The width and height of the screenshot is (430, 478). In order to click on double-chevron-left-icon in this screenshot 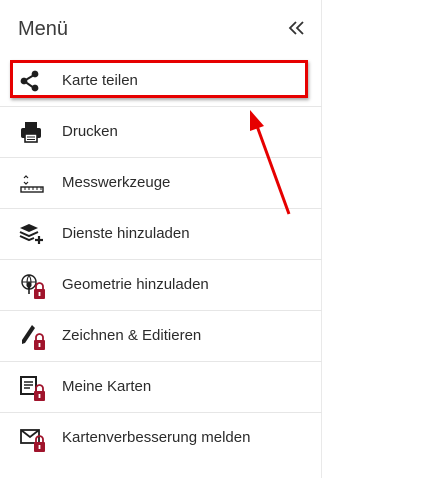, I will do `click(296, 28)`.